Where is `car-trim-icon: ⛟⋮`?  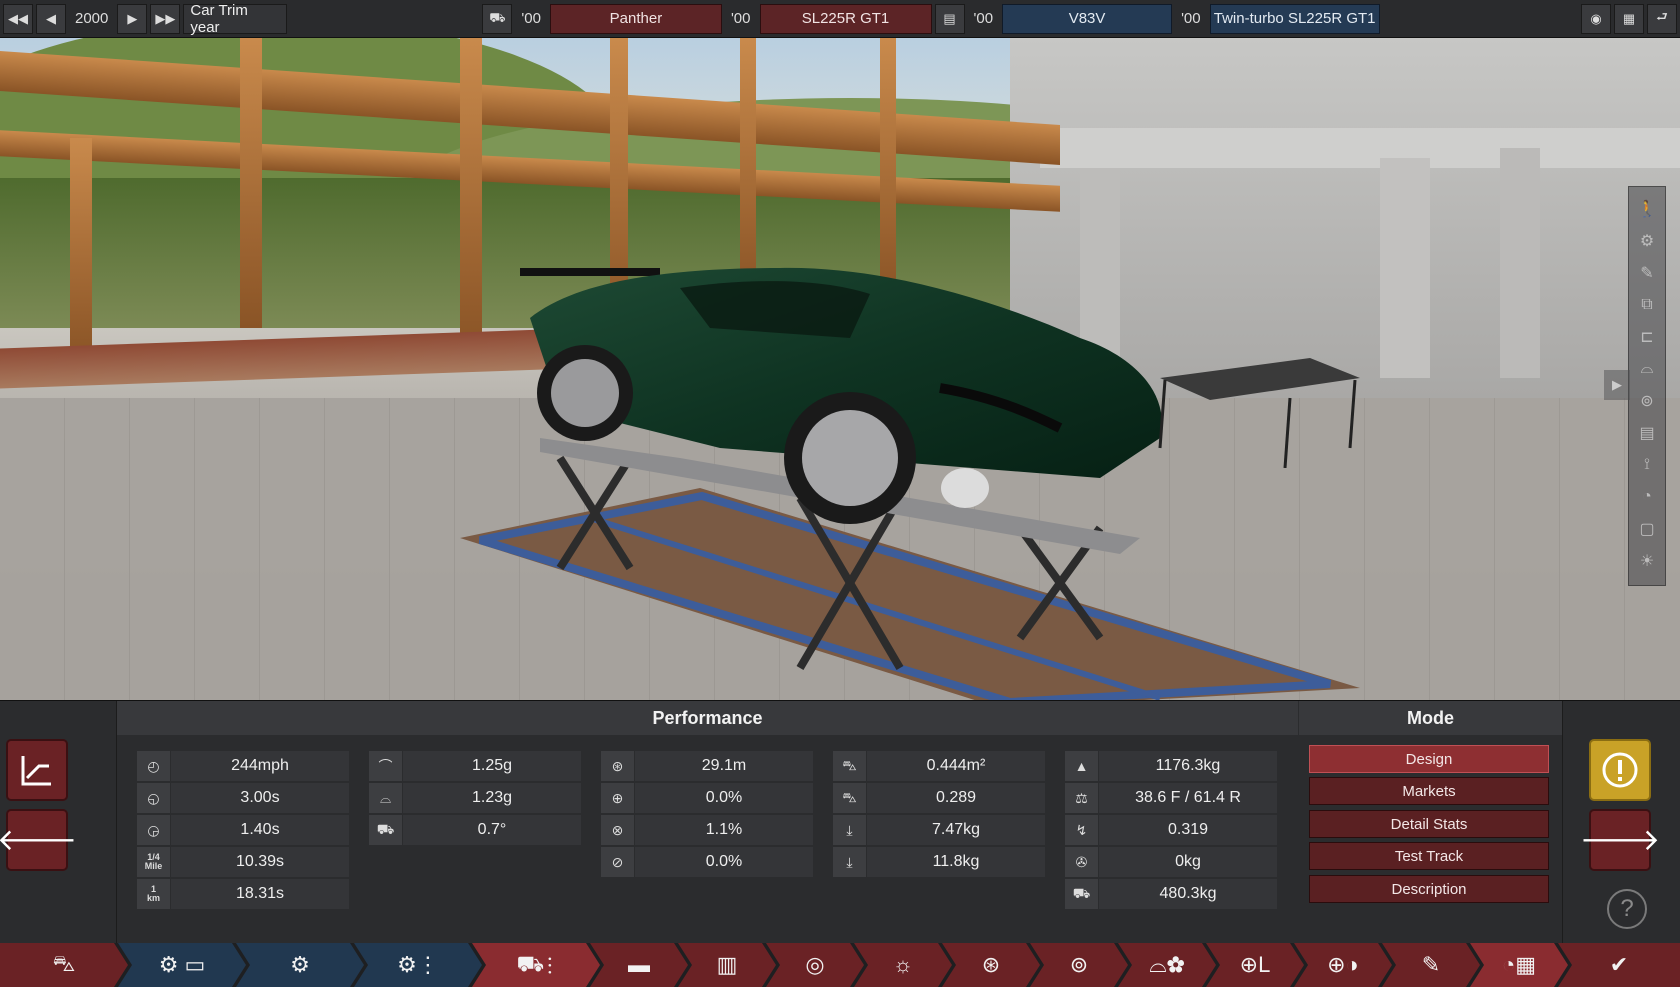
car-trim-icon: ⛟⋮ is located at coordinates (536, 963).